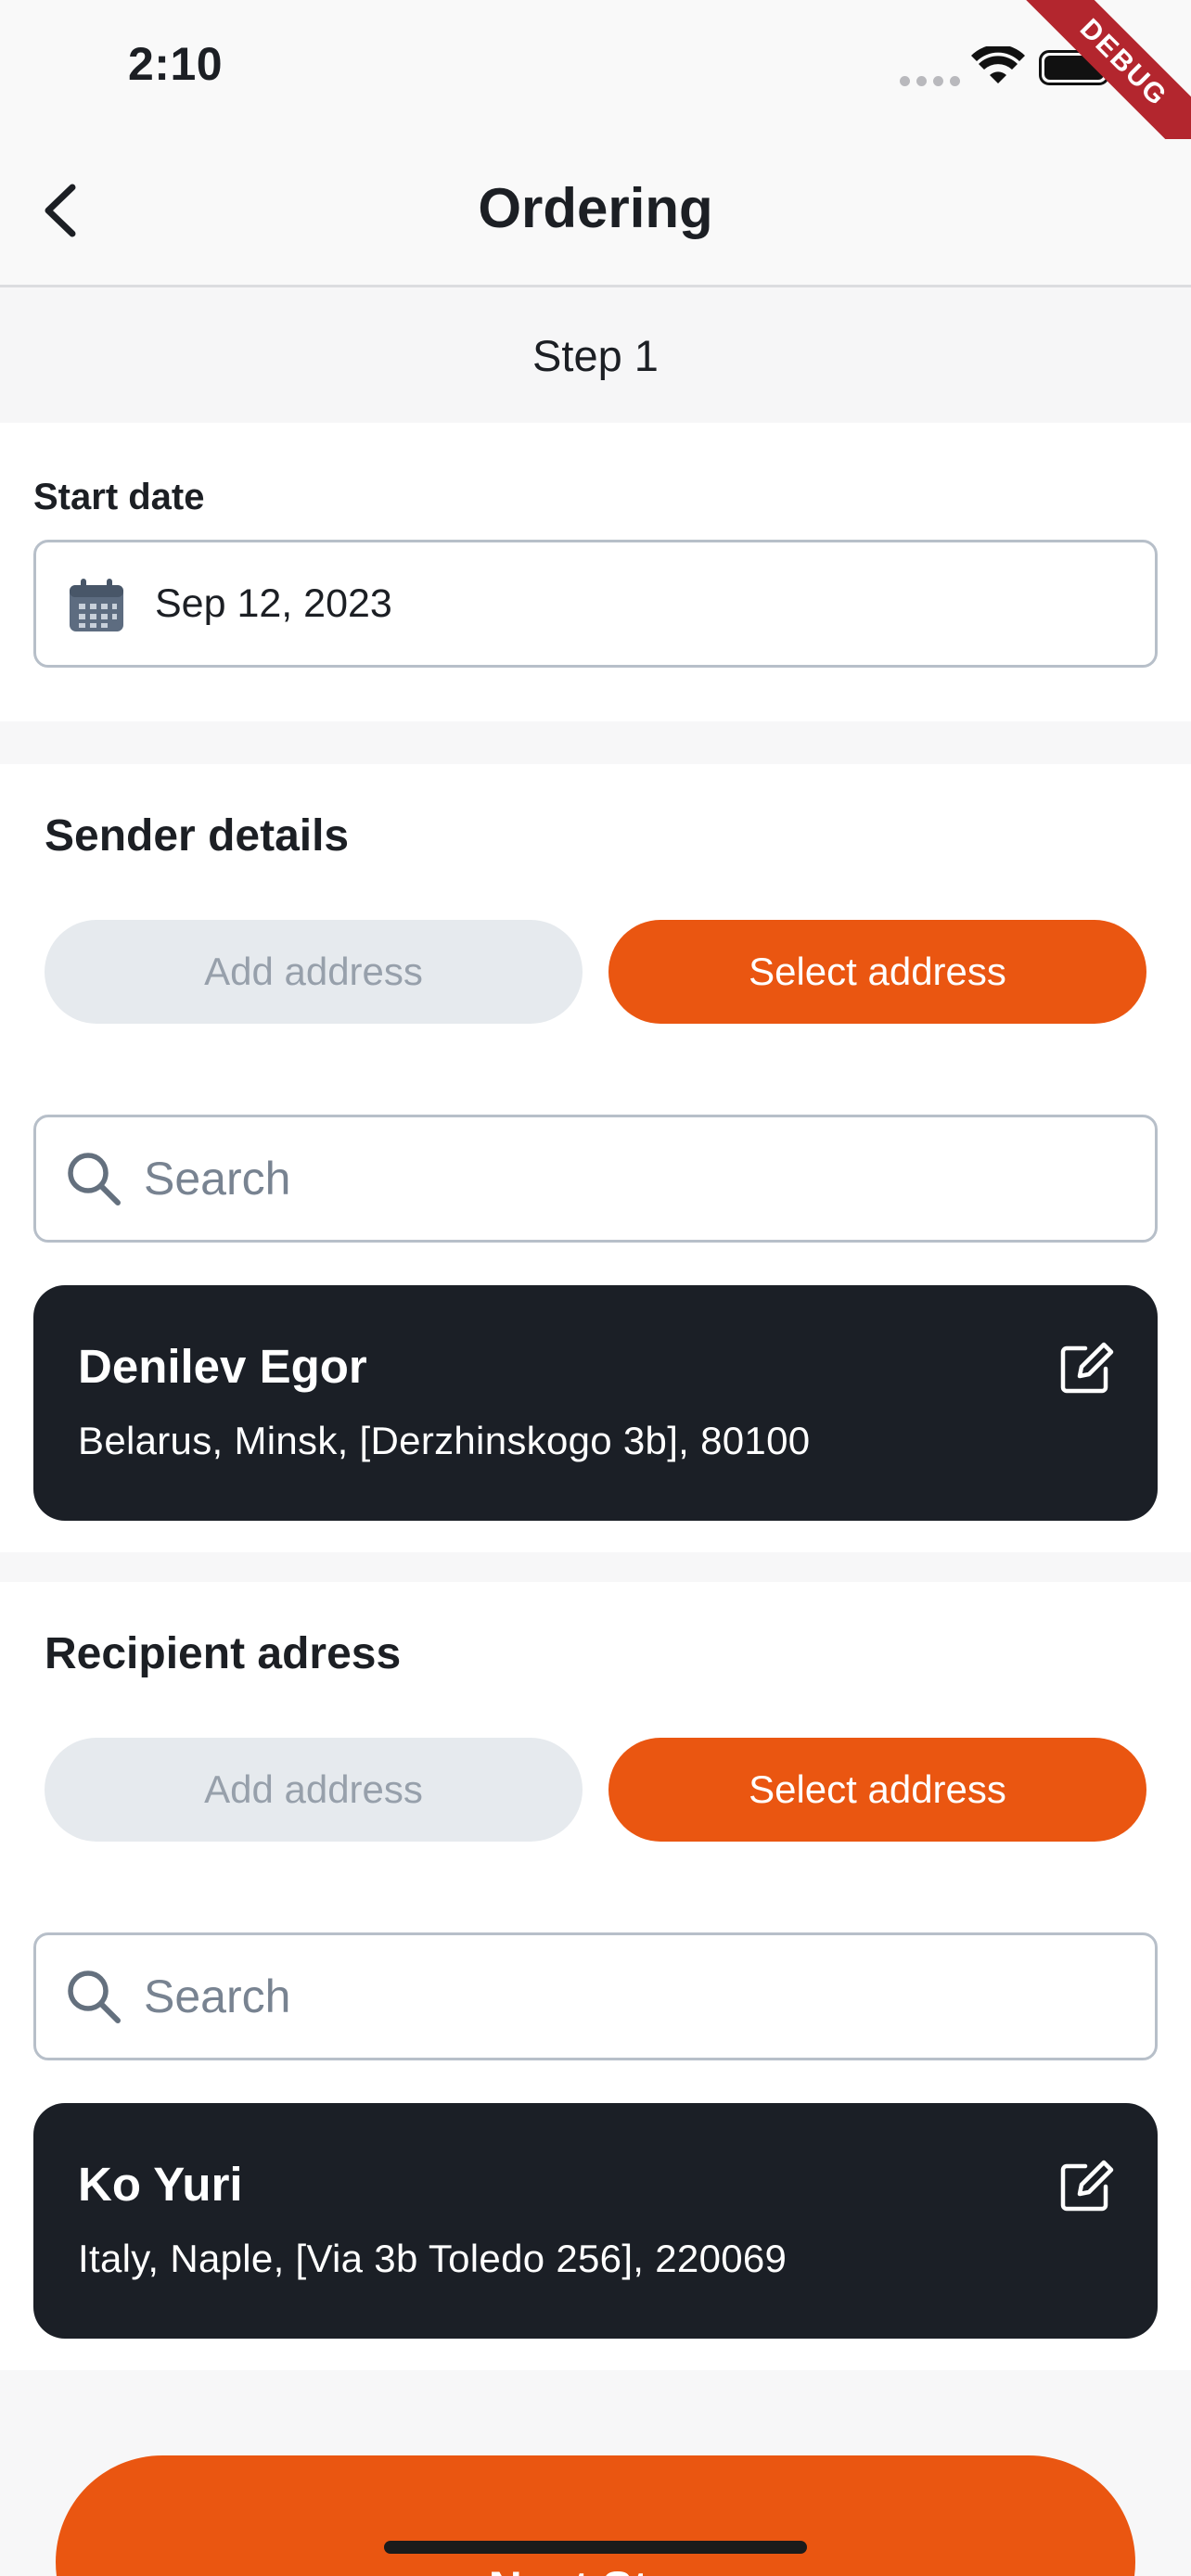  I want to click on calendar-icon, so click(96, 605).